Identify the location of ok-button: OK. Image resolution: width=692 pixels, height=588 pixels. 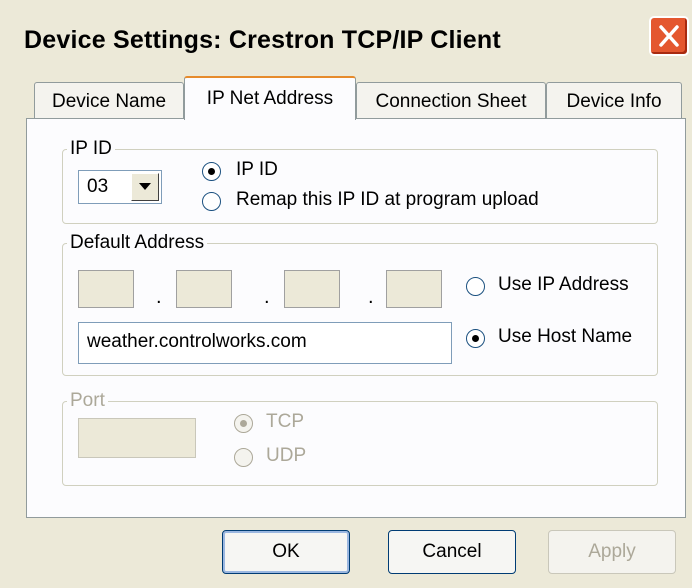
(286, 552).